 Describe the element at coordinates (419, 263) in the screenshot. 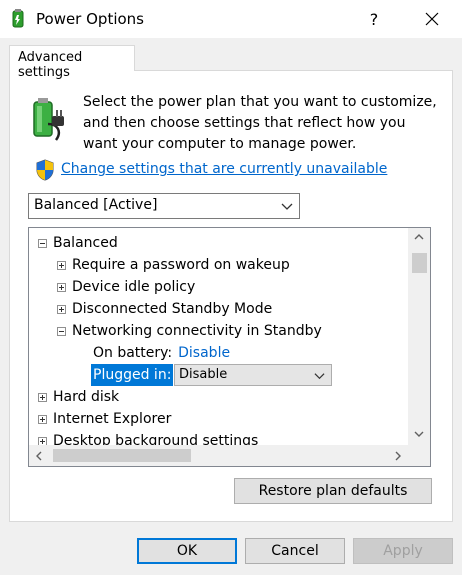

I see `vertical-scroll-thumb` at that location.